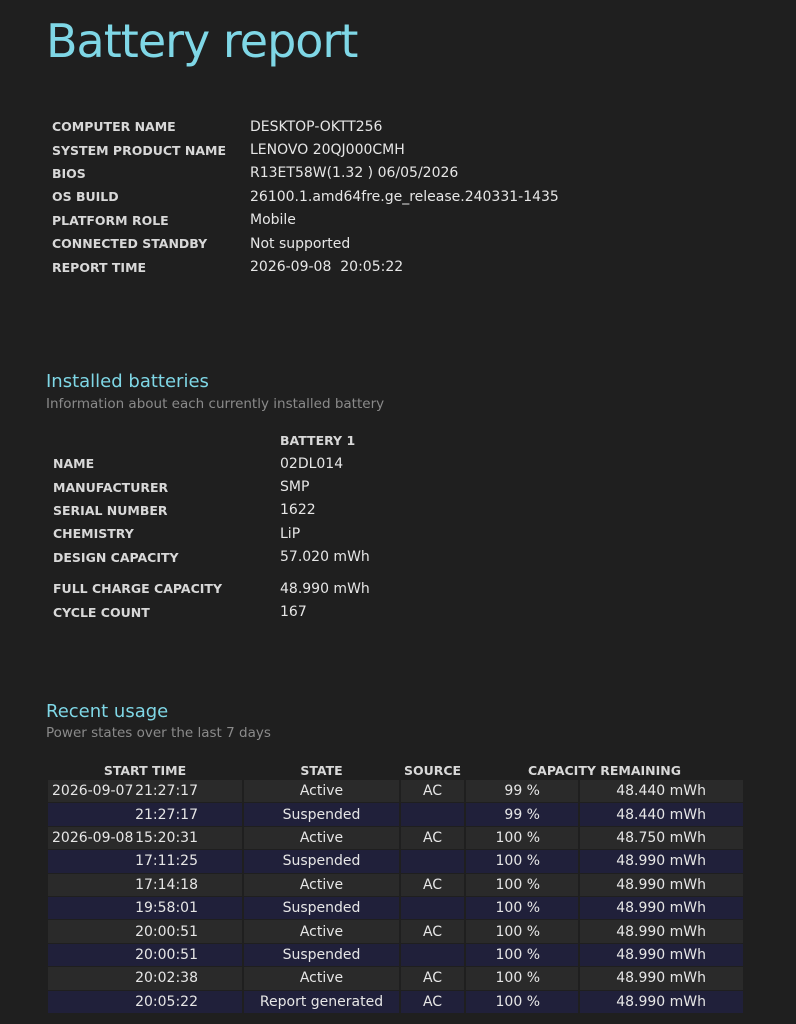  I want to click on battery-row: CHEMISTRY LiP, so click(211, 533).